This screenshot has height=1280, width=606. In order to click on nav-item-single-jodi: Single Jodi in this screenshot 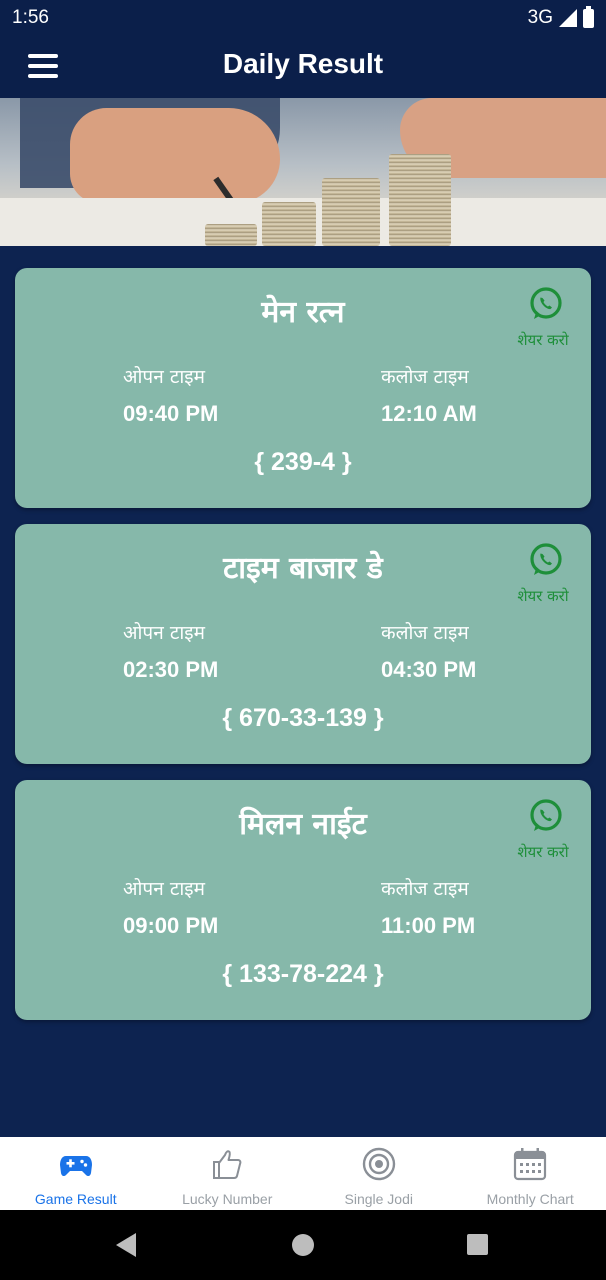, I will do `click(379, 1173)`.